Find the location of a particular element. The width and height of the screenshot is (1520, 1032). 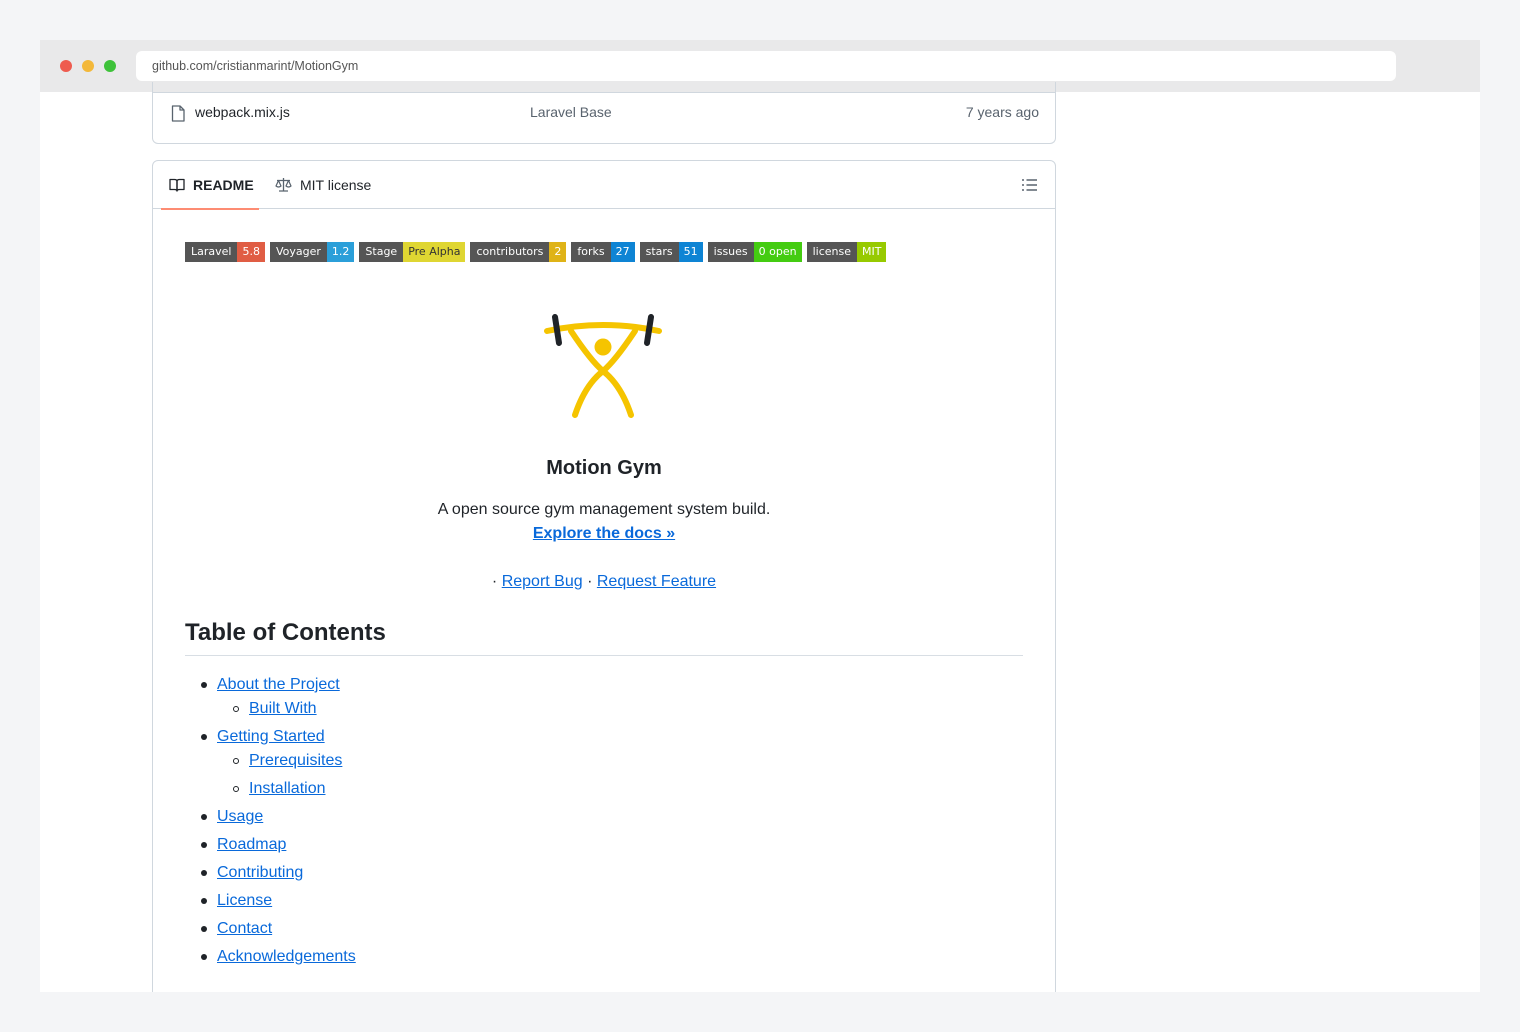

tab-license-label: MIT license is located at coordinates (336, 185).